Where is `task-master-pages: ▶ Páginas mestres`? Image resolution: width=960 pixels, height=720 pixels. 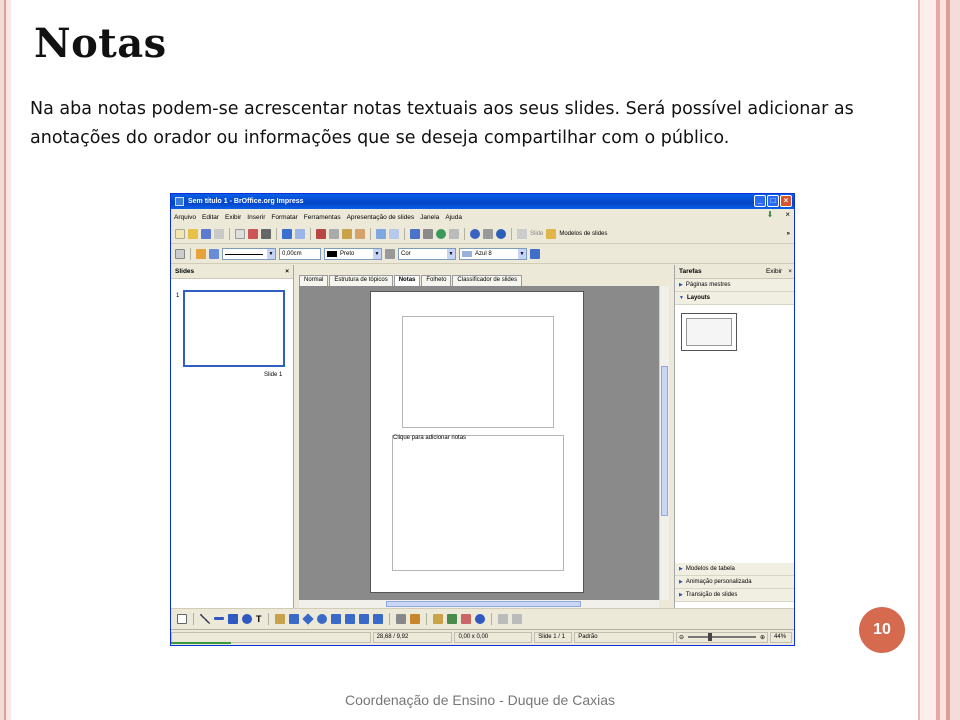 task-master-pages: ▶ Páginas mestres is located at coordinates (734, 285).